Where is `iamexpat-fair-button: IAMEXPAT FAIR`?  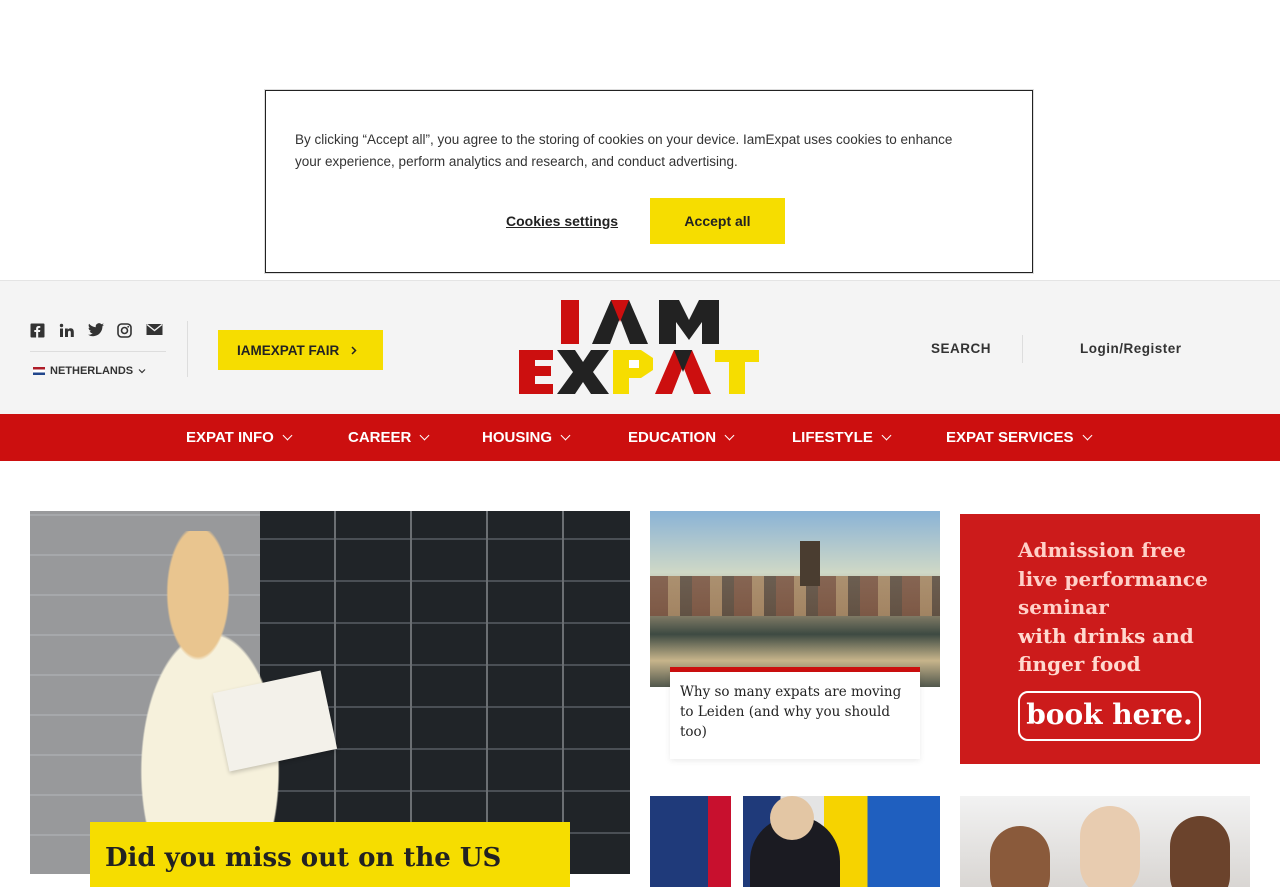 iamexpat-fair-button: IAMEXPAT FAIR is located at coordinates (300, 350).